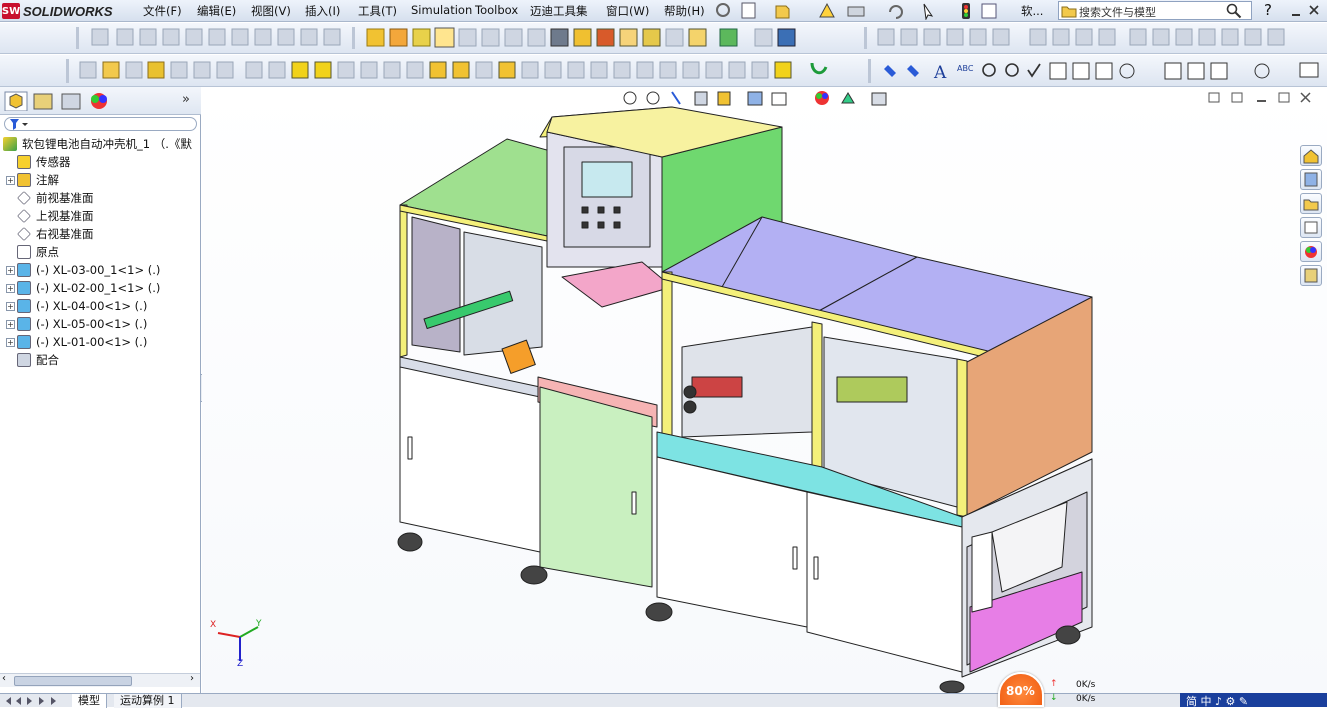 Image resolution: width=1327 pixels, height=709 pixels. What do you see at coordinates (4, 678) in the screenshot?
I see `scroll-left-icon: ‹` at bounding box center [4, 678].